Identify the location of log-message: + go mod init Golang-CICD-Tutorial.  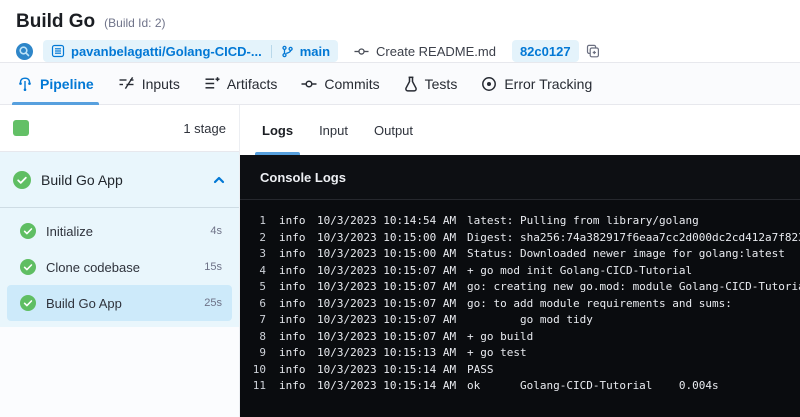
(580, 270).